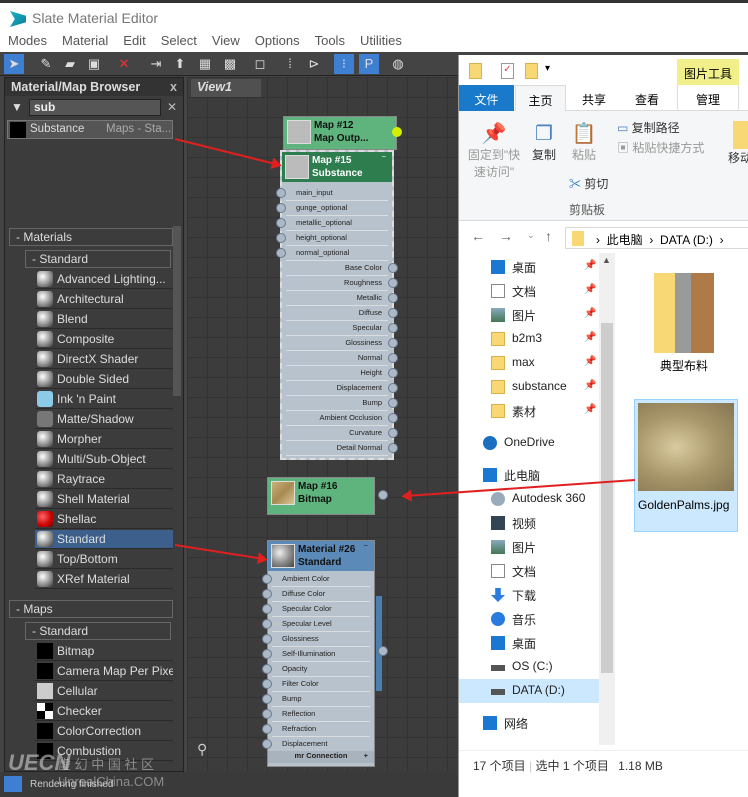  I want to click on material-item: Double Sided, so click(104, 379).